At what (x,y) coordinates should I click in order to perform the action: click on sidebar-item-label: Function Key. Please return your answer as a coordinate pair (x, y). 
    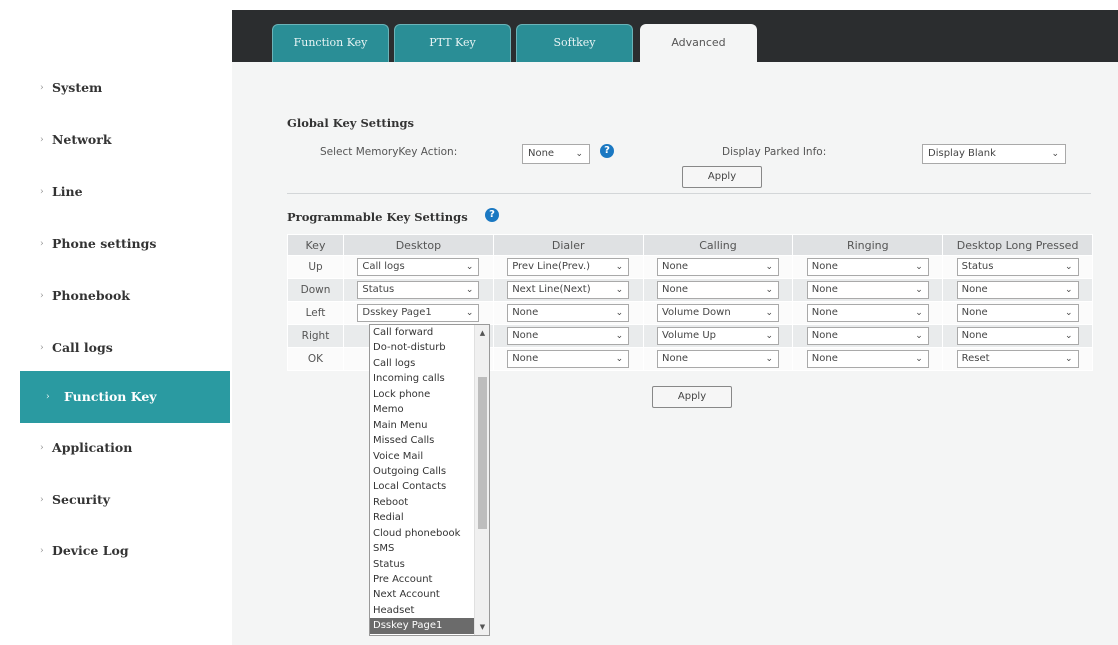
    Looking at the image, I should click on (110, 396).